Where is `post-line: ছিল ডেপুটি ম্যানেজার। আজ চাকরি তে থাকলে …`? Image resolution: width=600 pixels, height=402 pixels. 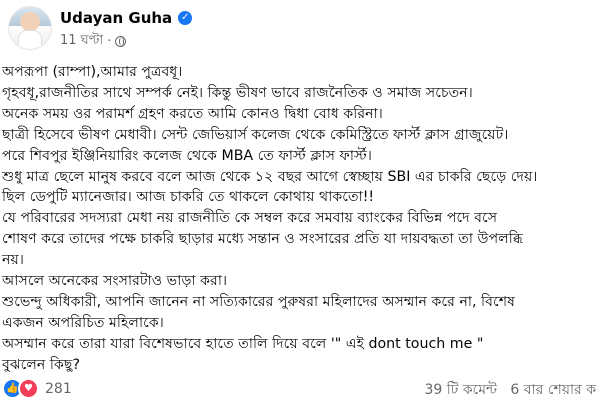 post-line: ছিল ডেপুটি ম্যানেজার। আজ চাকরি তে থাকলে … is located at coordinates (188, 197).